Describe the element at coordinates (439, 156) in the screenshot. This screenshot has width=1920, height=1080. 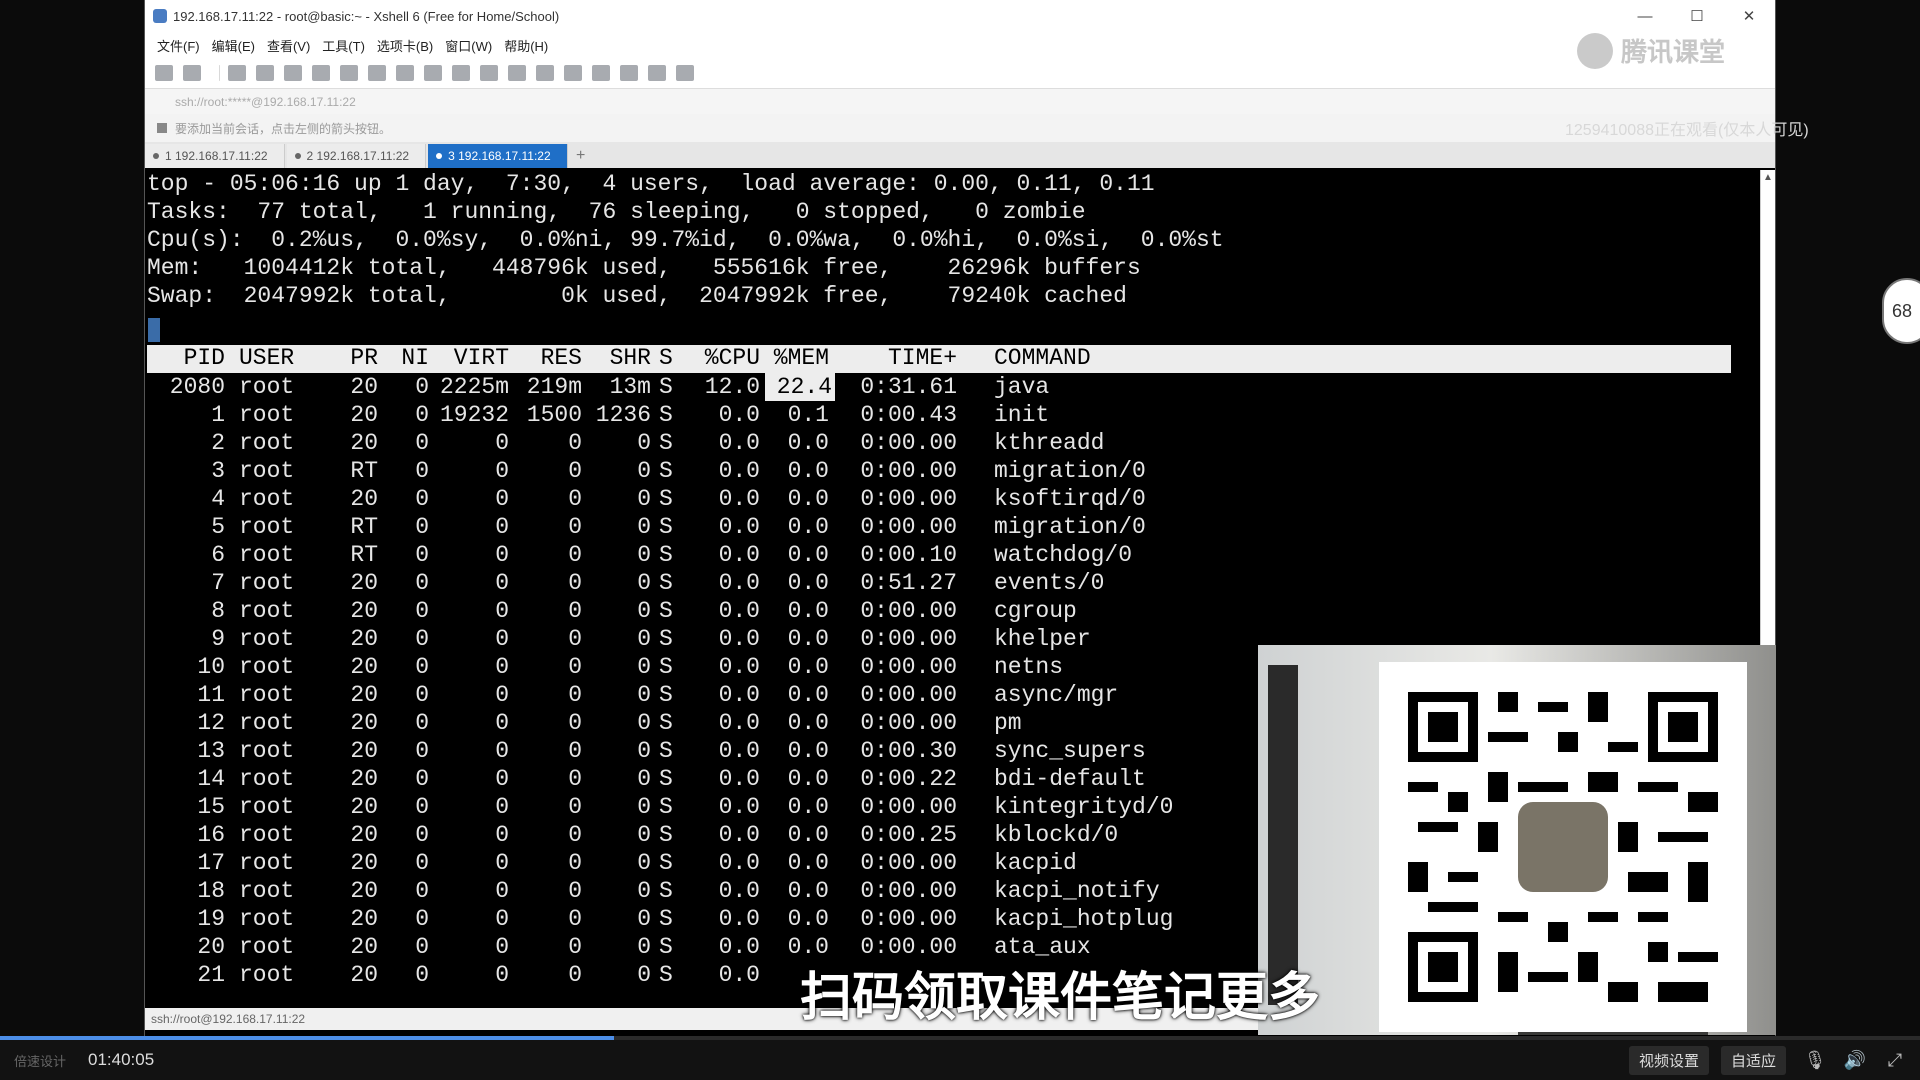
I see `tab-status-icon` at that location.